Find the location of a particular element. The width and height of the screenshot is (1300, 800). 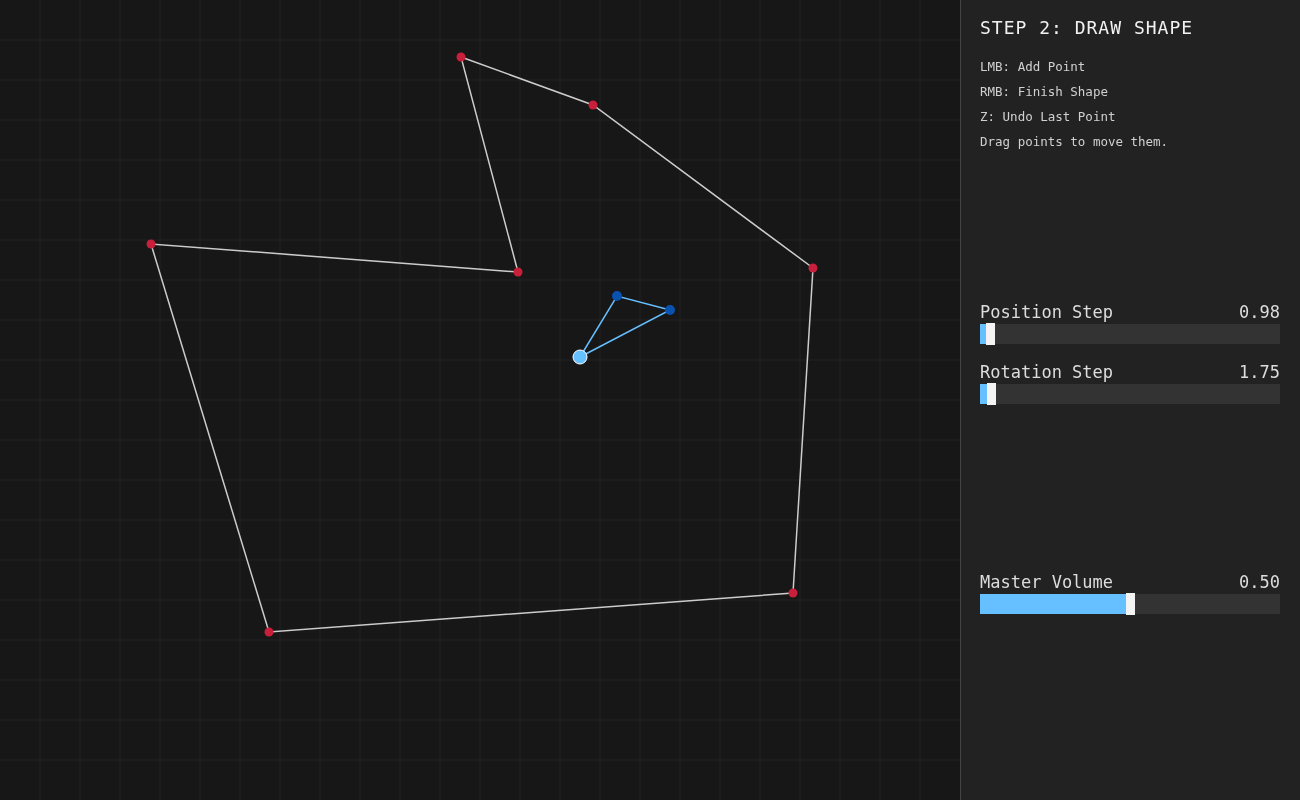

instruction-text: Z: Undo Last Point is located at coordinates (1048, 117).